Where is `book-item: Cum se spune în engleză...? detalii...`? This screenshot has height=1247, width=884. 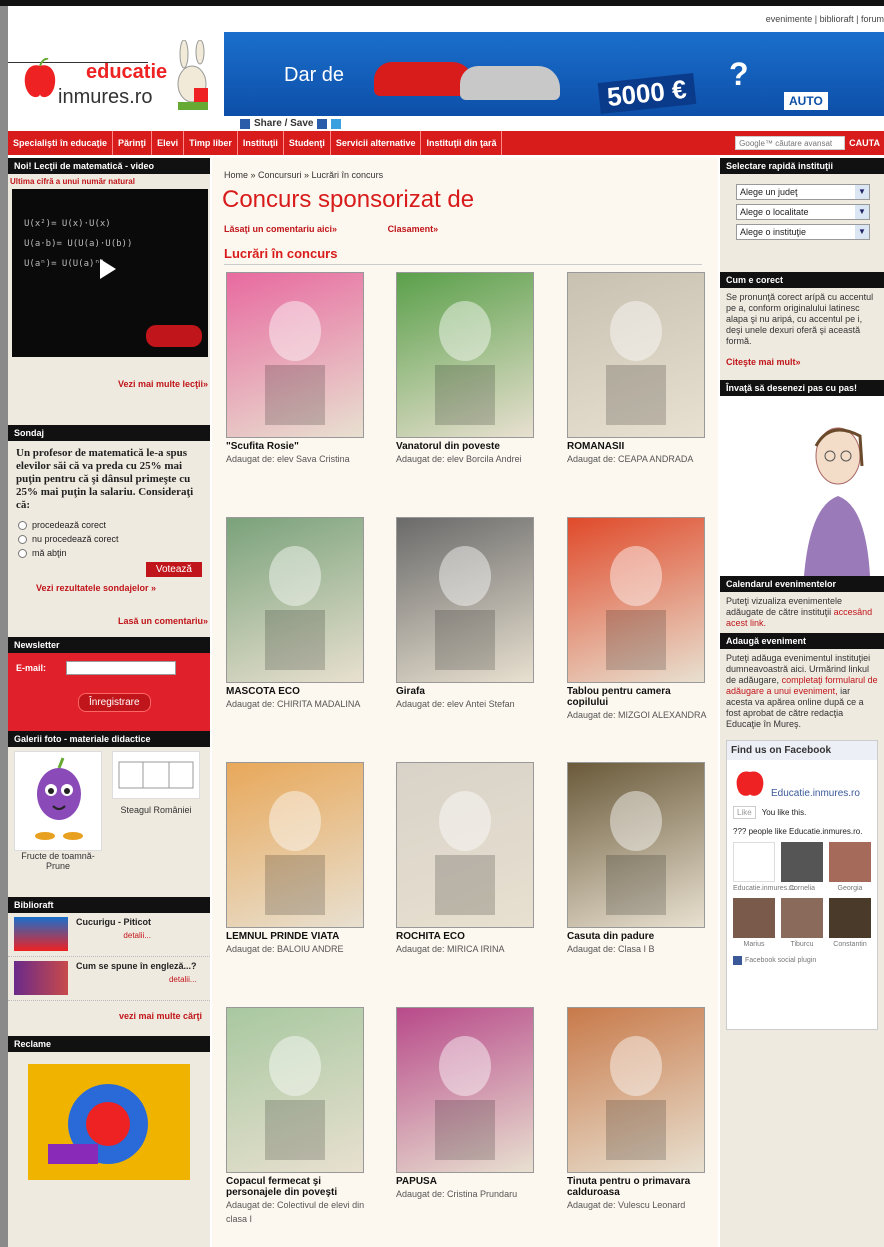
book-item: Cum se spune în engleză...? detalii... is located at coordinates (109, 979).